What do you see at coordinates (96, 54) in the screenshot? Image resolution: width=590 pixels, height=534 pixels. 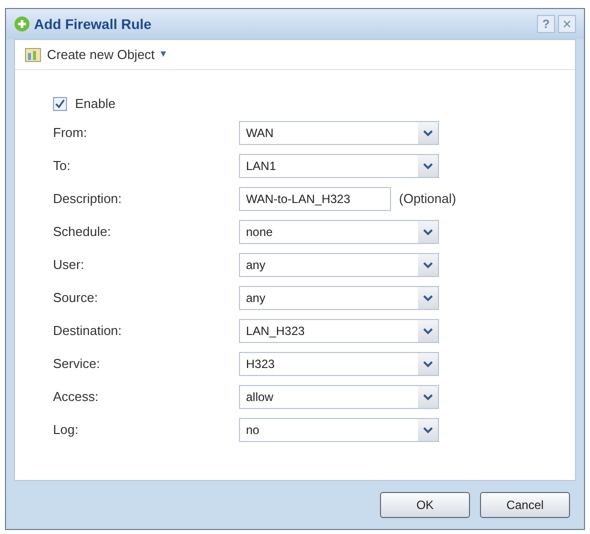 I see `create-object-menu: Create new Object ▾` at bounding box center [96, 54].